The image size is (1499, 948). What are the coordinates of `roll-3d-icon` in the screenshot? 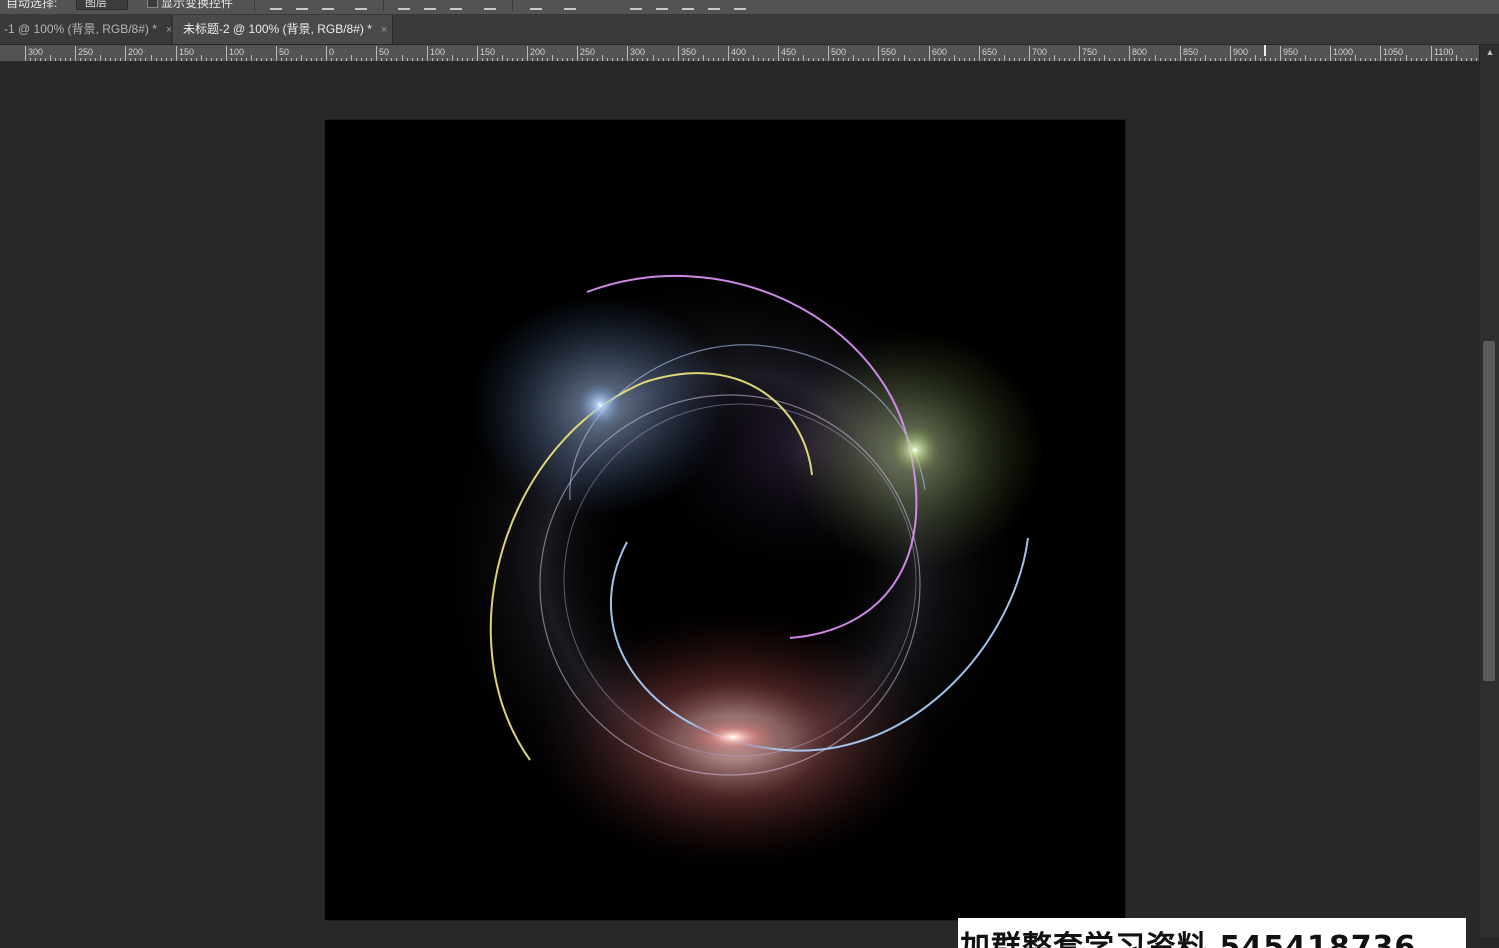 It's located at (662, 5).